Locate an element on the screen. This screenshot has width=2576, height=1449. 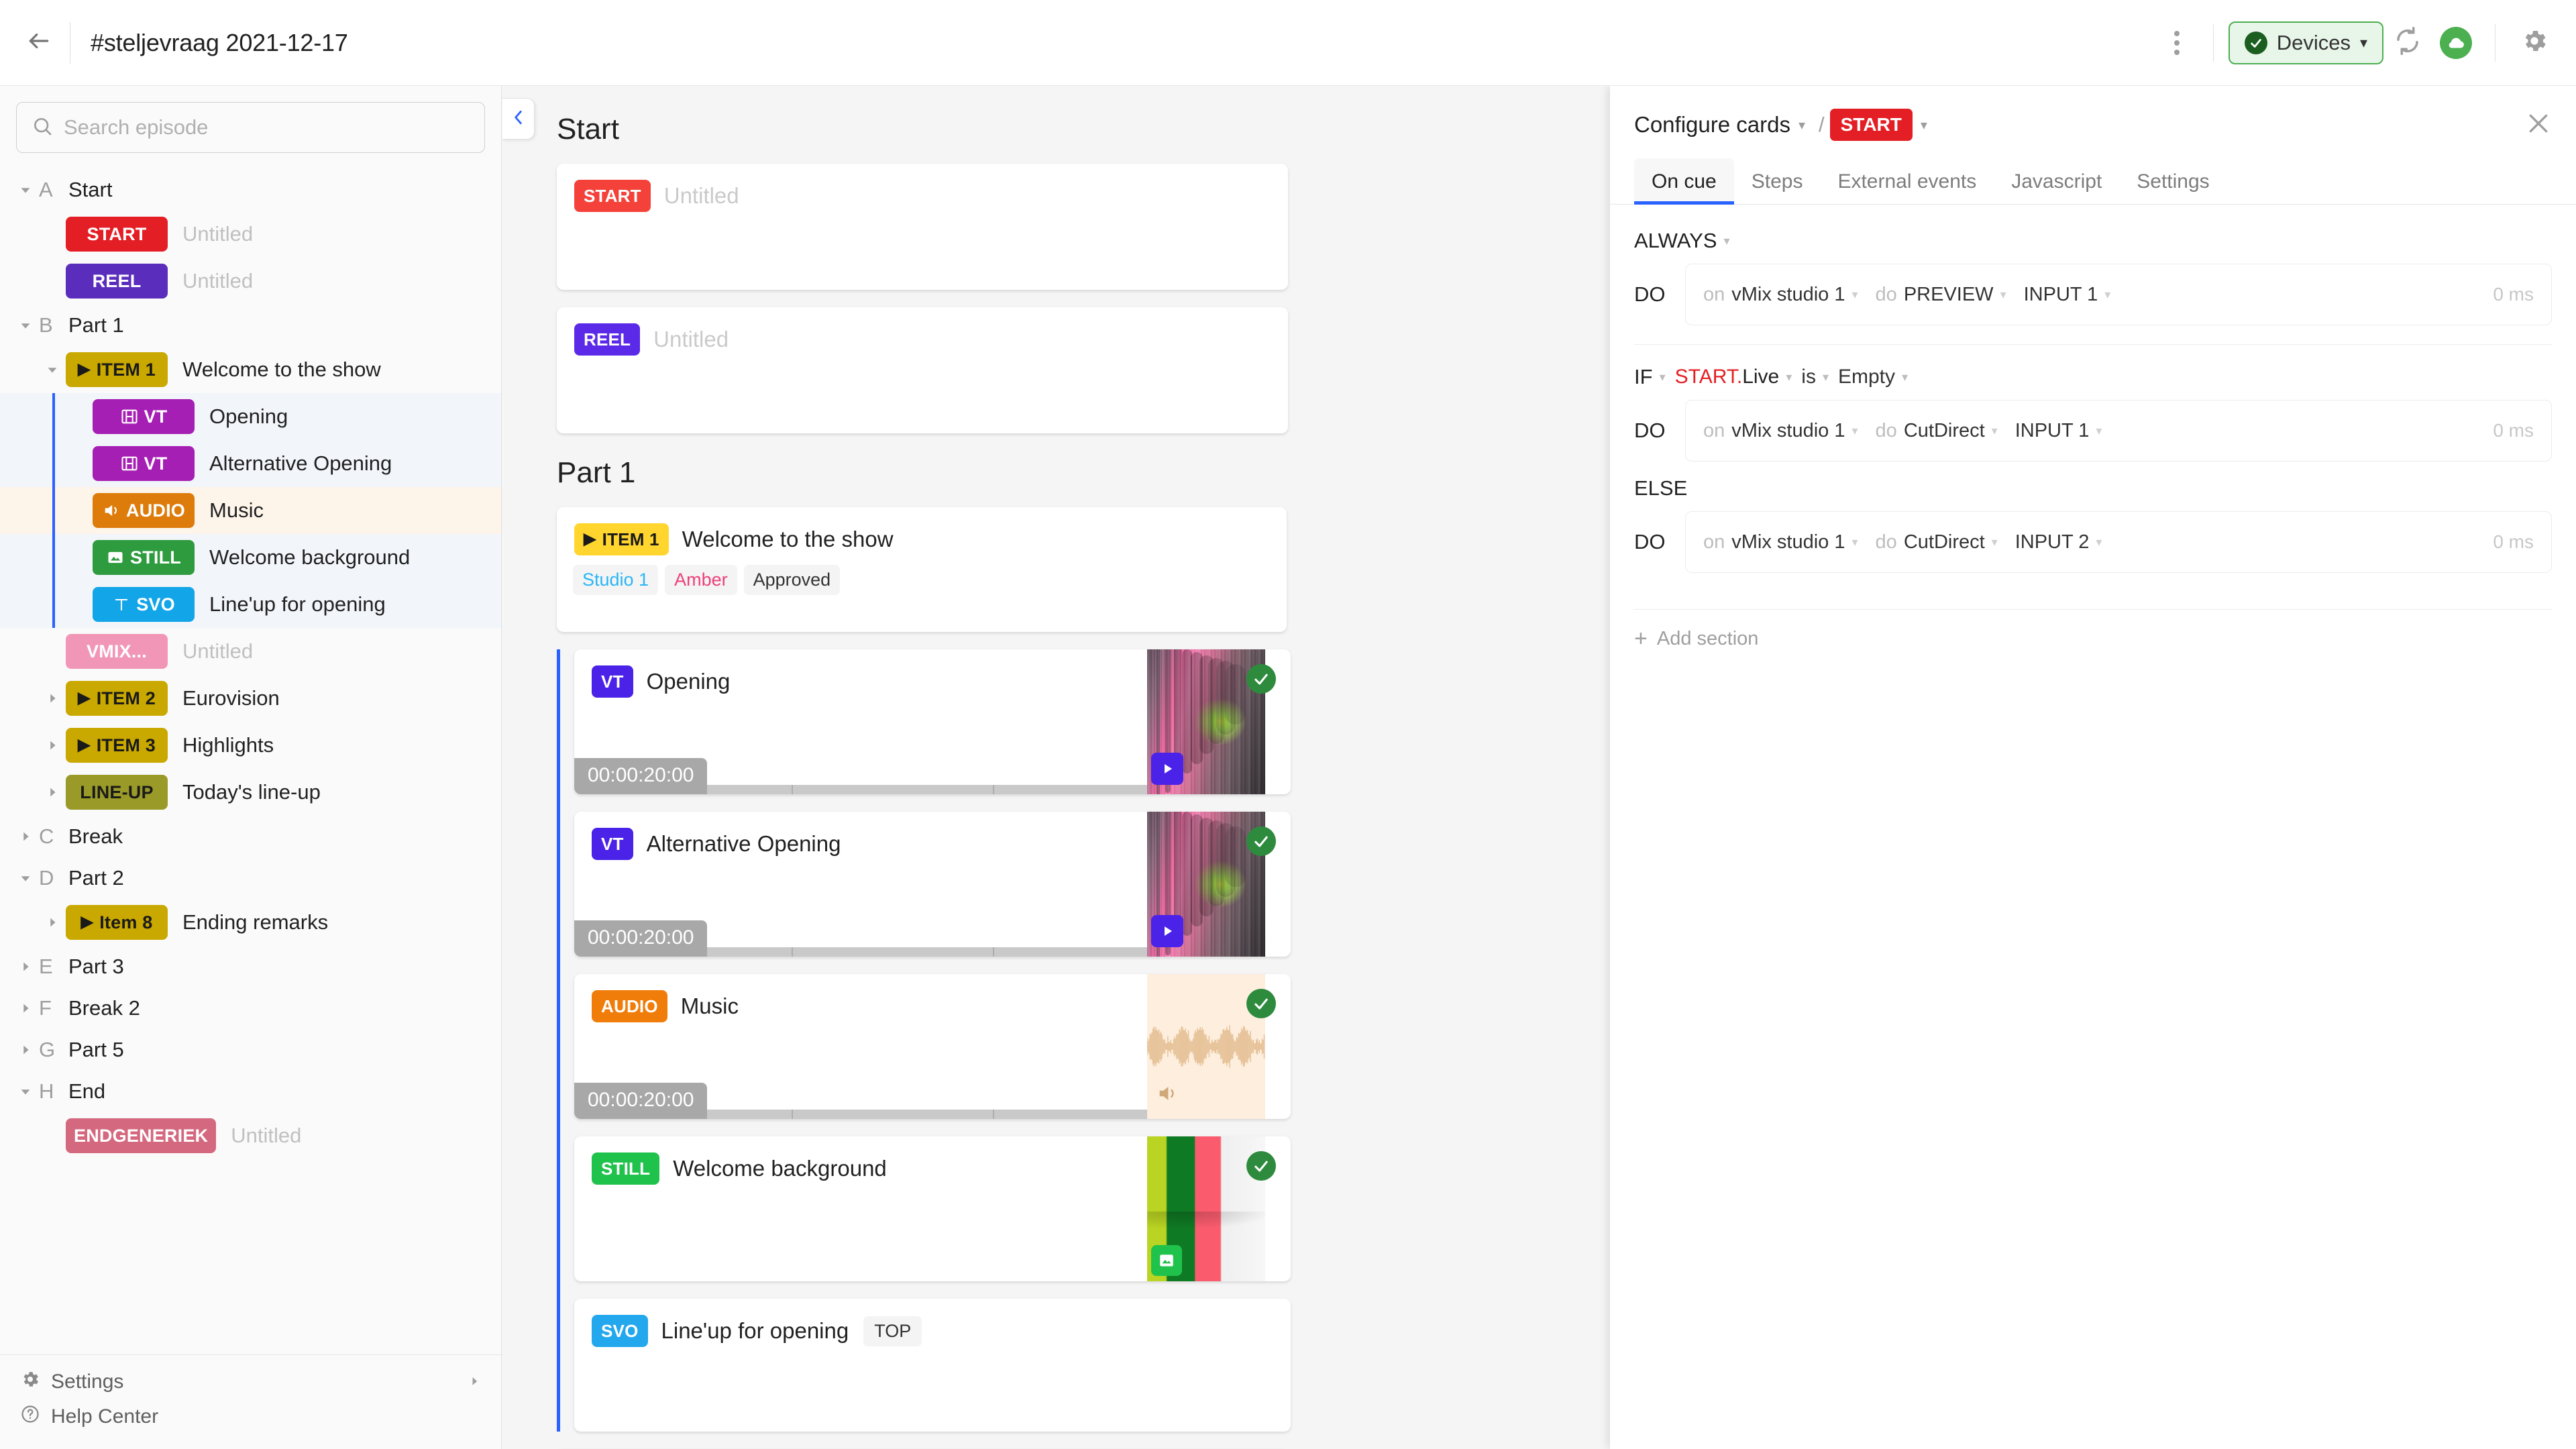
rule-condition-subject: START.Live ▾ is located at coordinates (1733, 377).